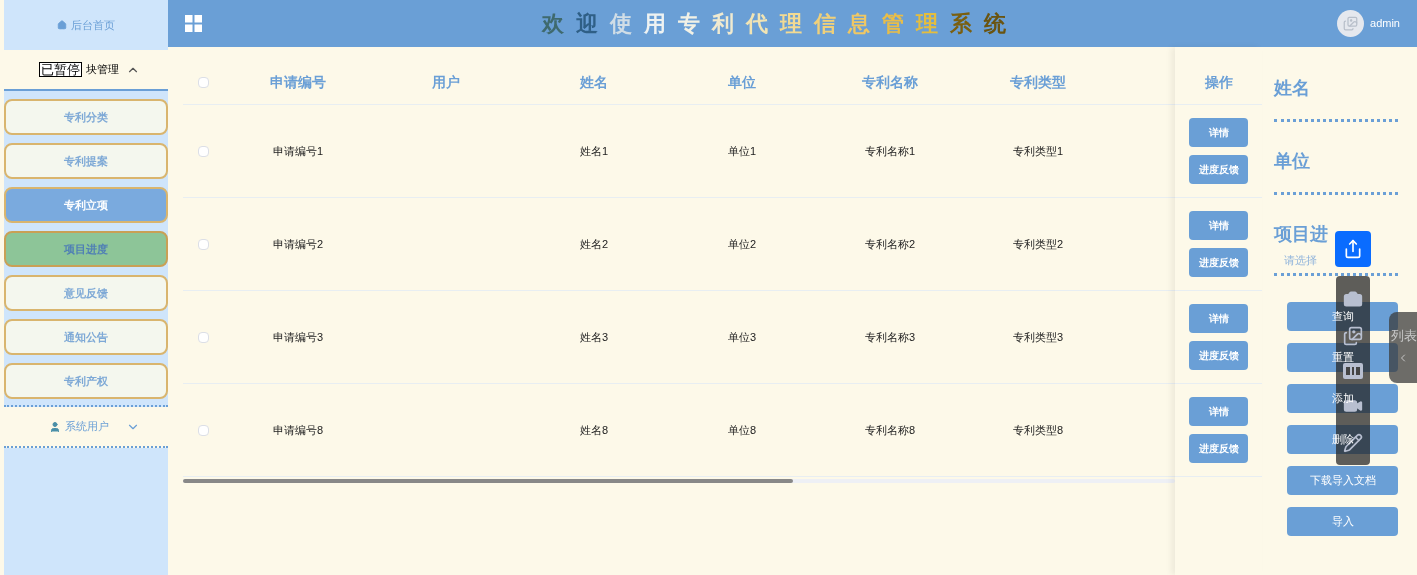 The width and height of the screenshot is (1417, 575). Describe the element at coordinates (1353, 442) in the screenshot. I see `pencil-icon` at that location.